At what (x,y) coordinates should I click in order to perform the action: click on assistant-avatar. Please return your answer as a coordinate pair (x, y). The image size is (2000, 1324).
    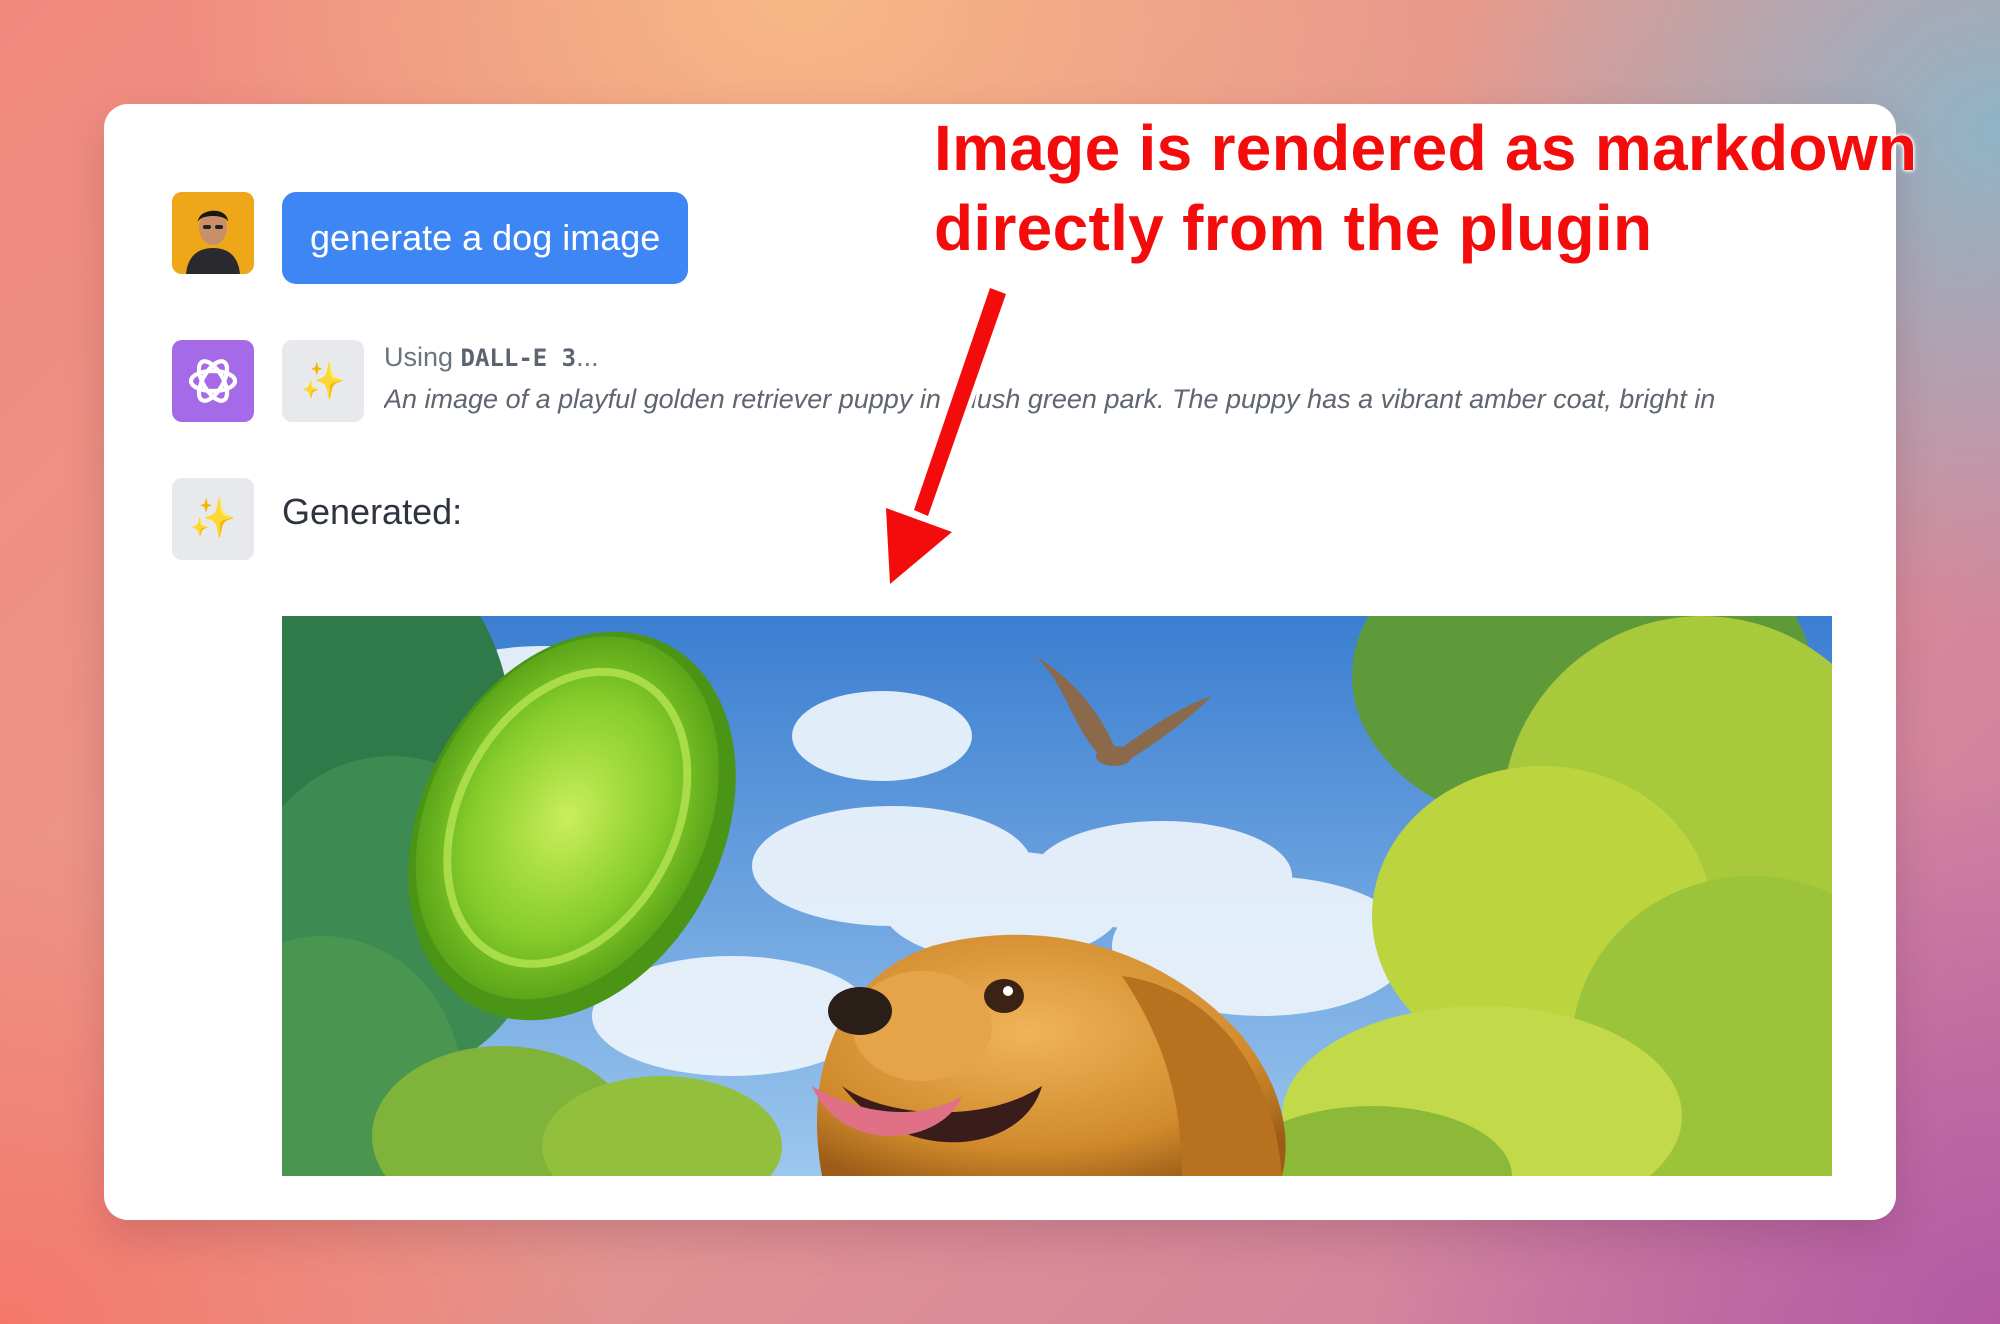
    Looking at the image, I should click on (213, 381).